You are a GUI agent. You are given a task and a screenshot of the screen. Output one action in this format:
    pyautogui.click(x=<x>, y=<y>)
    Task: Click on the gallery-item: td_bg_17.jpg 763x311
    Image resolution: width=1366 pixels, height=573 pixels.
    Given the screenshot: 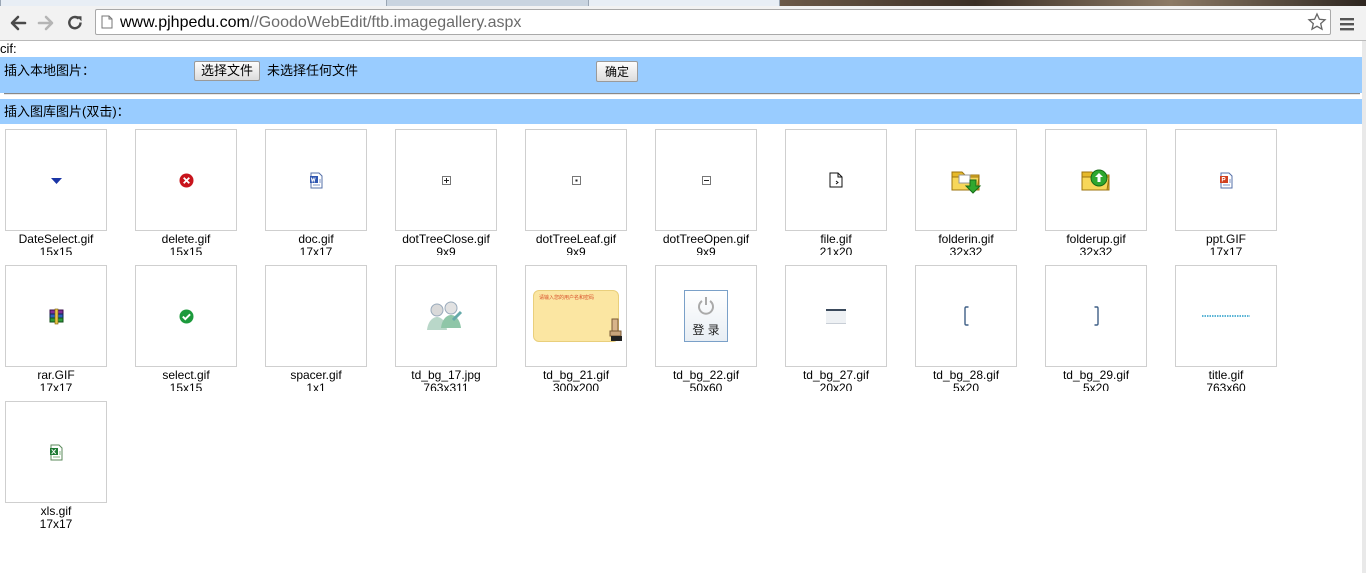 What is the action you would take?
    pyautogui.click(x=455, y=333)
    